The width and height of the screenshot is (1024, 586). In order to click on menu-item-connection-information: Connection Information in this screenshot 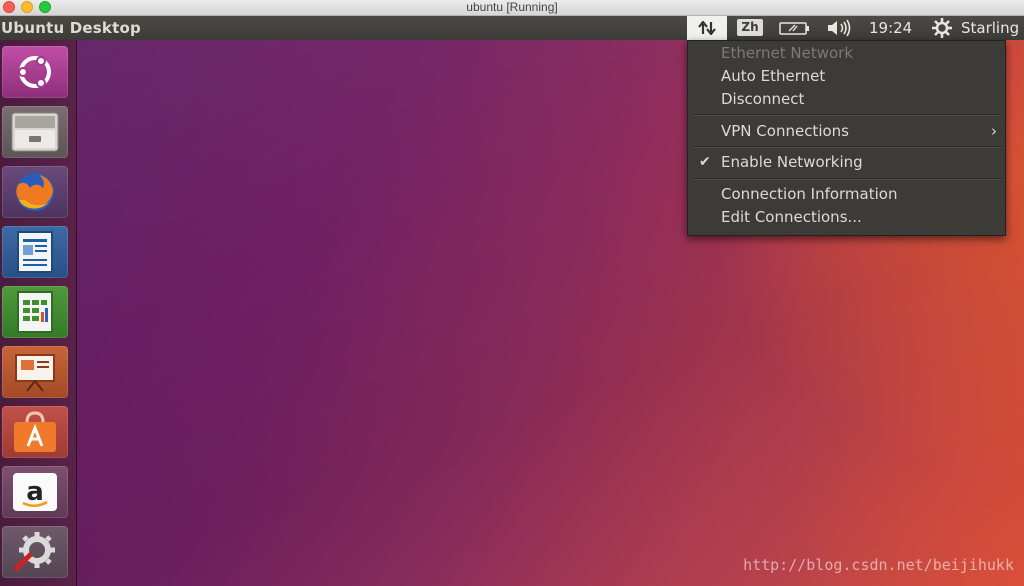, I will do `click(809, 194)`.